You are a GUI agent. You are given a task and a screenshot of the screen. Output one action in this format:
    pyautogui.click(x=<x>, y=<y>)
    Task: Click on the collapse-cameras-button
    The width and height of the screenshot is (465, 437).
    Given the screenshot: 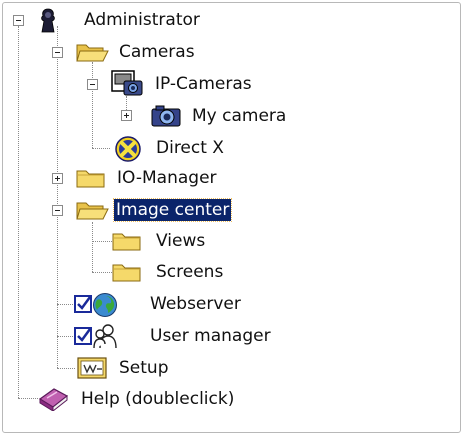 What is the action you would take?
    pyautogui.click(x=57, y=52)
    